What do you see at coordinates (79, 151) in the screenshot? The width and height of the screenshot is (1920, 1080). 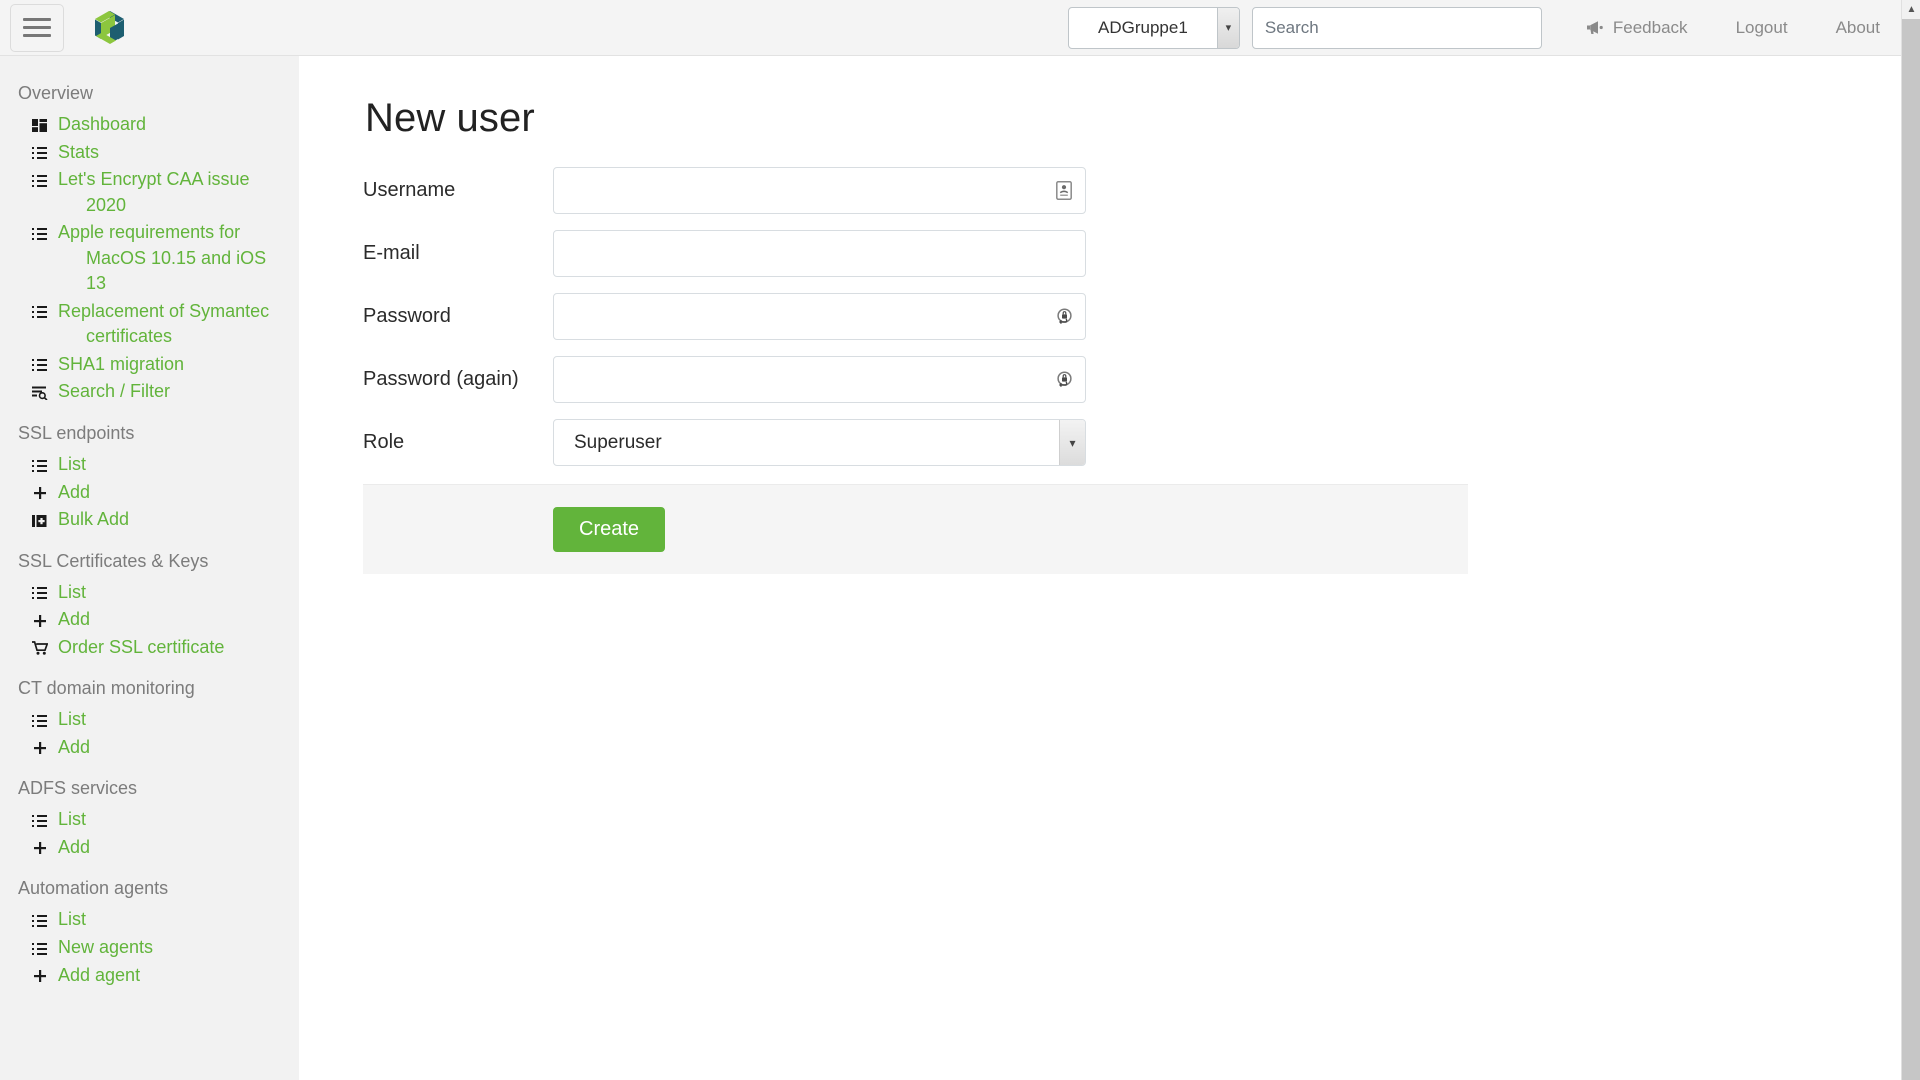 I see `sidebar-item-label: Stats` at bounding box center [79, 151].